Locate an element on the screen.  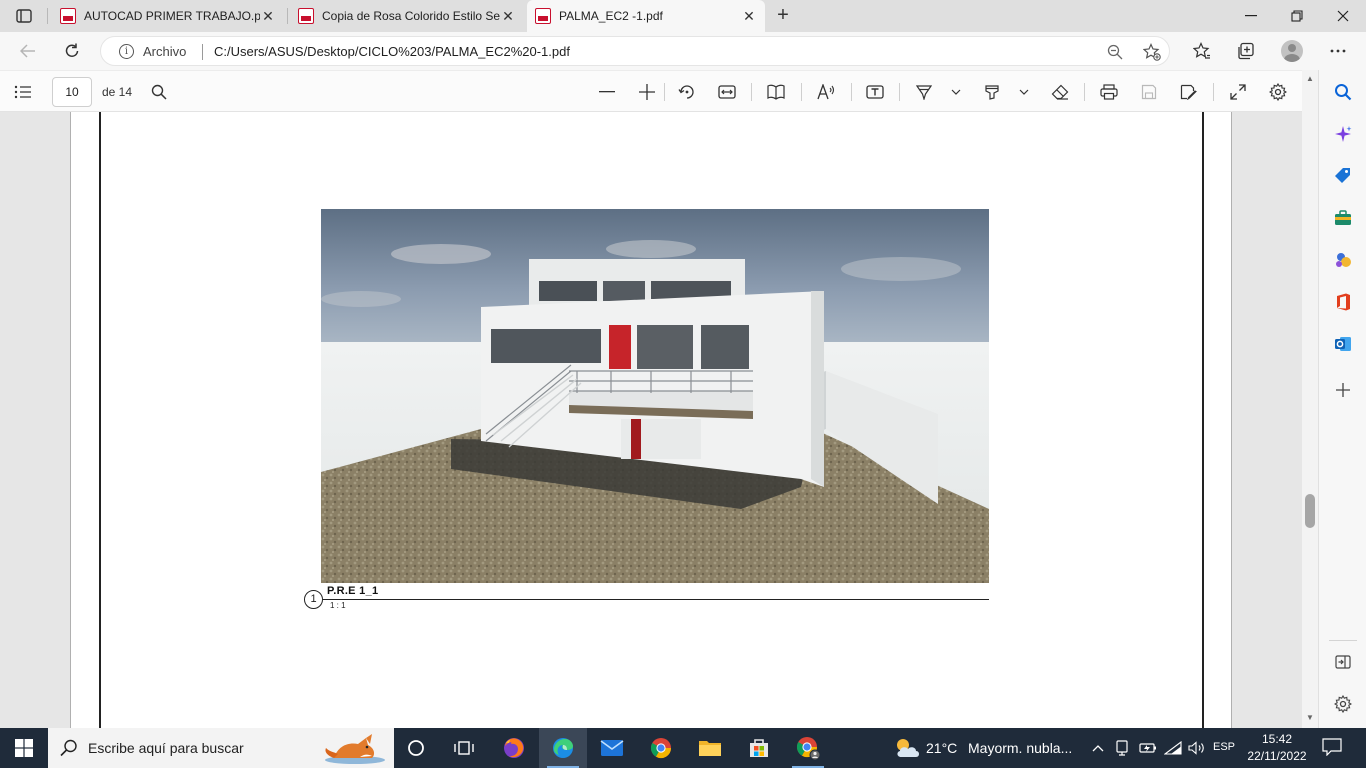
search-highlight-fox-icon is located at coordinates (355, 749).